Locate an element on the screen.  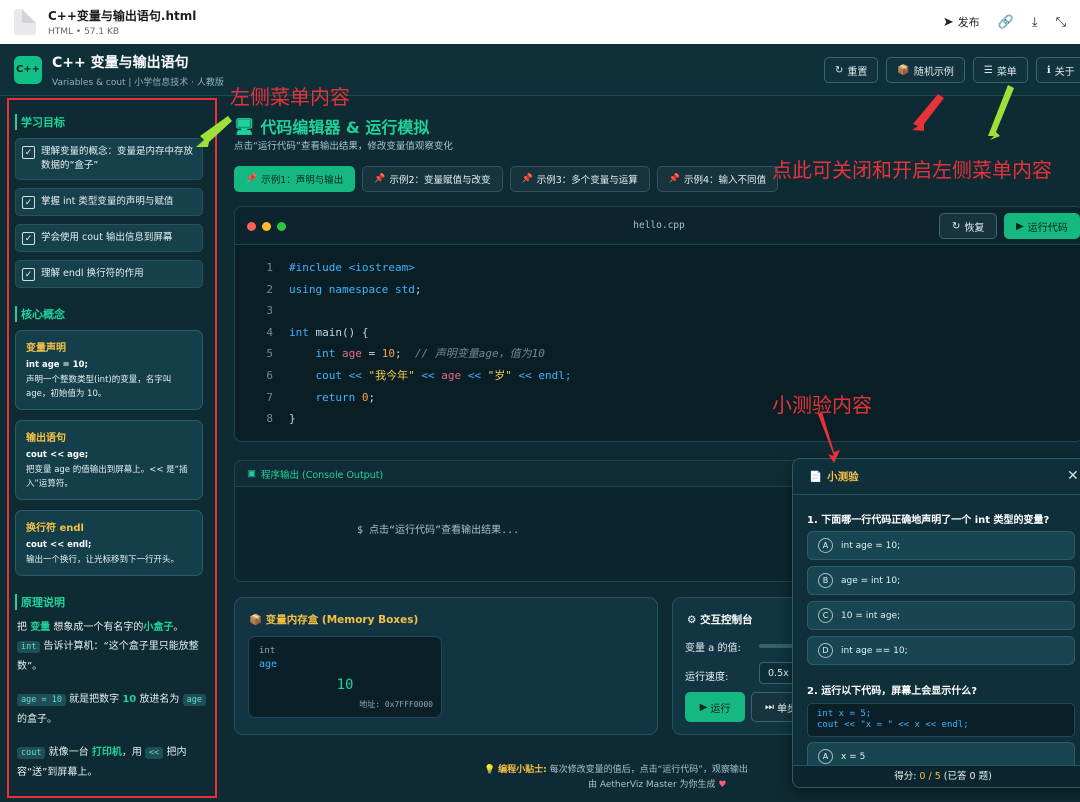
link-icon: 🔗 is located at coordinates (1006, 22).